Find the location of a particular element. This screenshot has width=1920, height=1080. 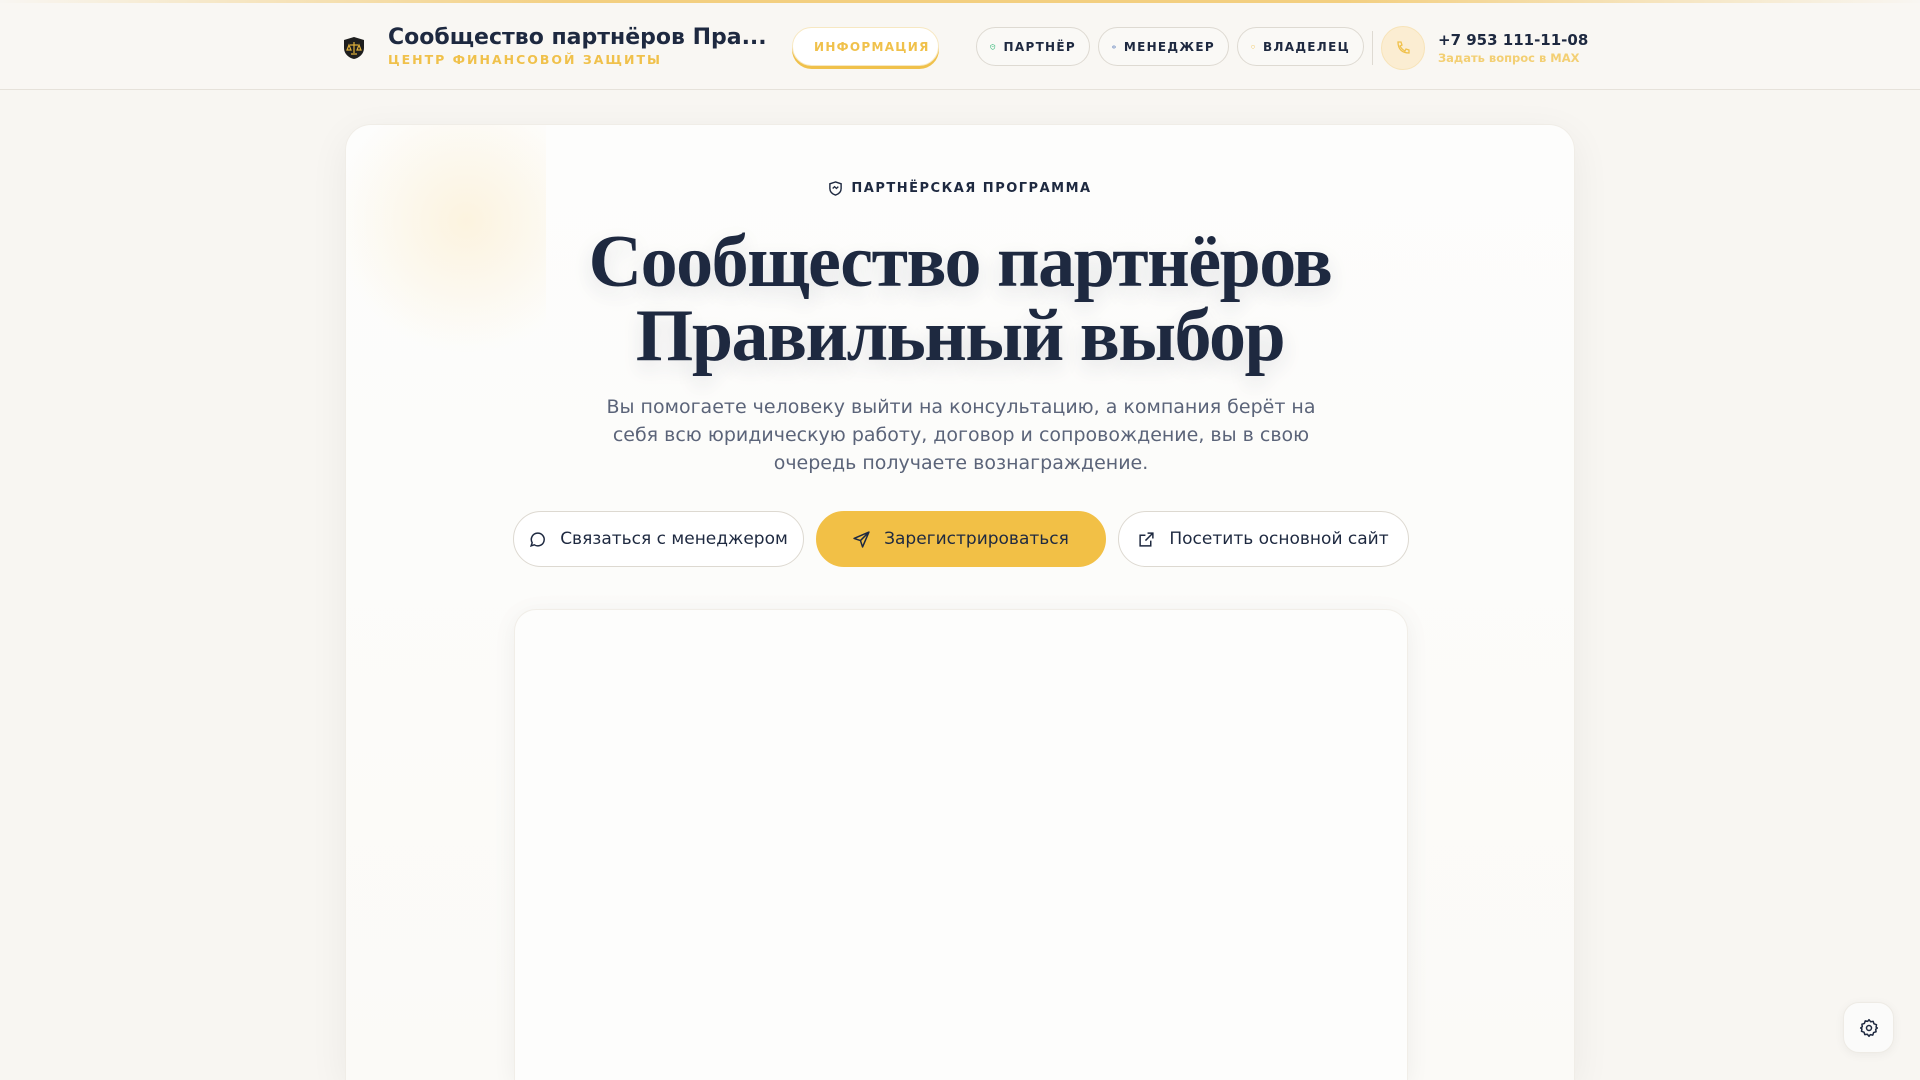

nav-manager-label: МЕНЕДЖЕР is located at coordinates (1169, 46).